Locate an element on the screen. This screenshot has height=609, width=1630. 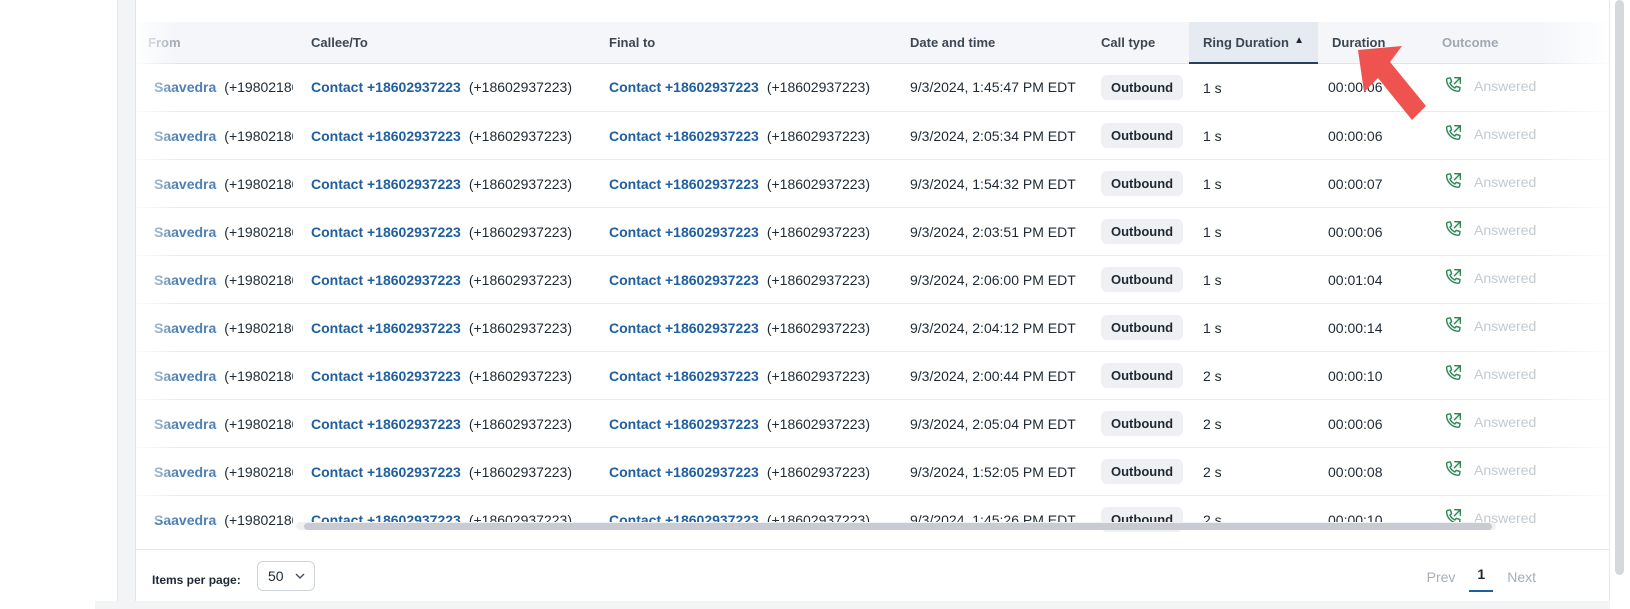
final-to-cell: Contact +18602937223 (+18602937223) is located at coordinates (741, 183).